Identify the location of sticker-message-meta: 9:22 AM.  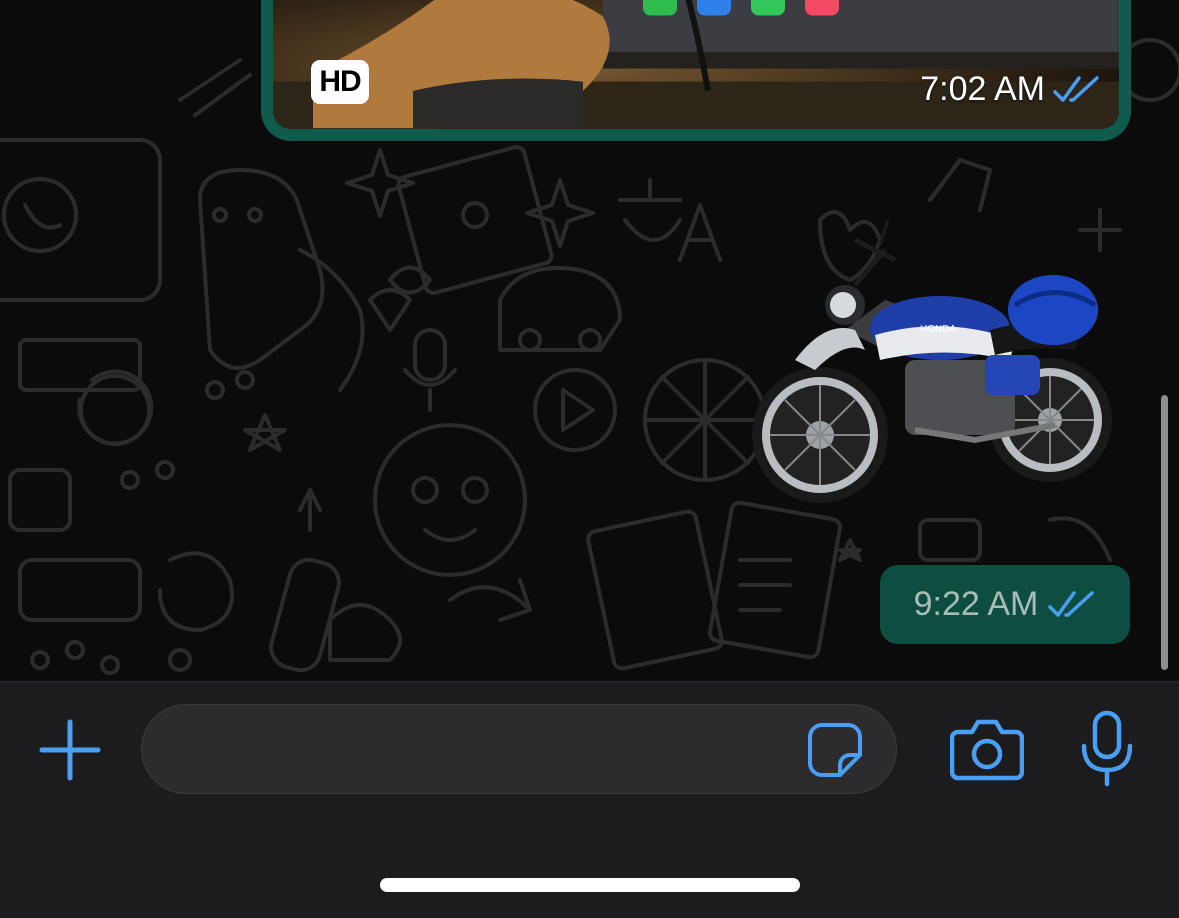
(1005, 604).